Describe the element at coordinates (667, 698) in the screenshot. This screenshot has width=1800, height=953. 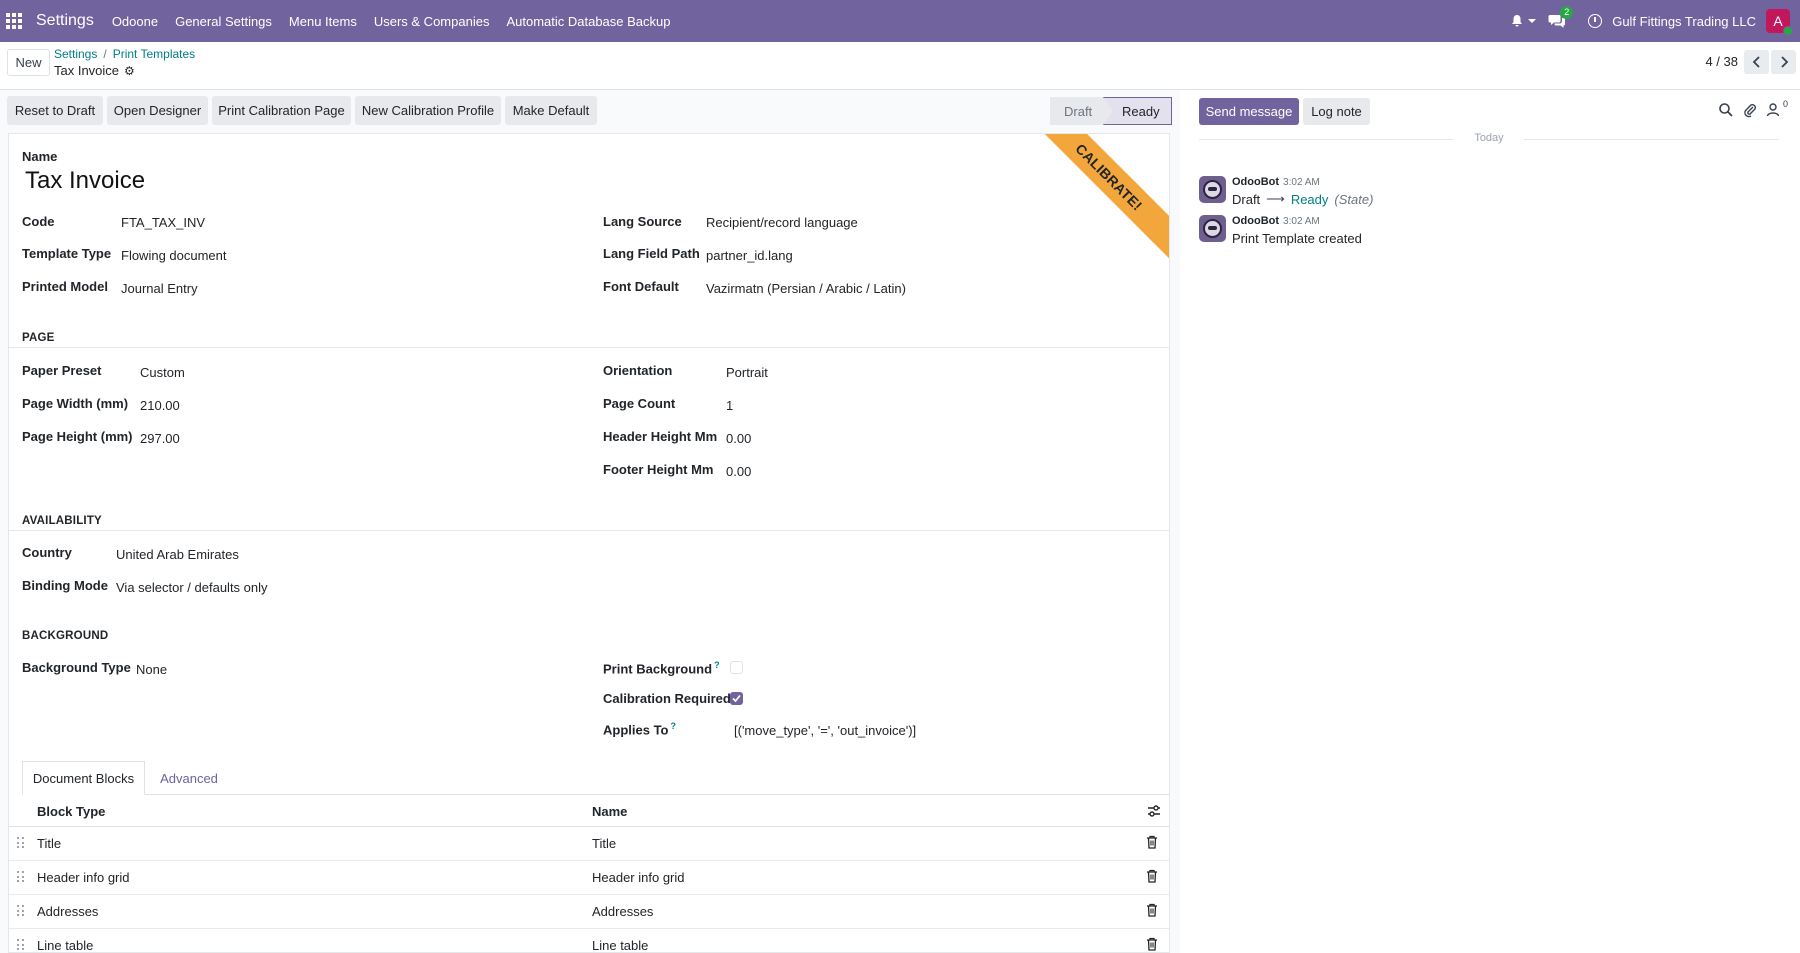
I see `calibration-required-label: Calibration Required` at that location.